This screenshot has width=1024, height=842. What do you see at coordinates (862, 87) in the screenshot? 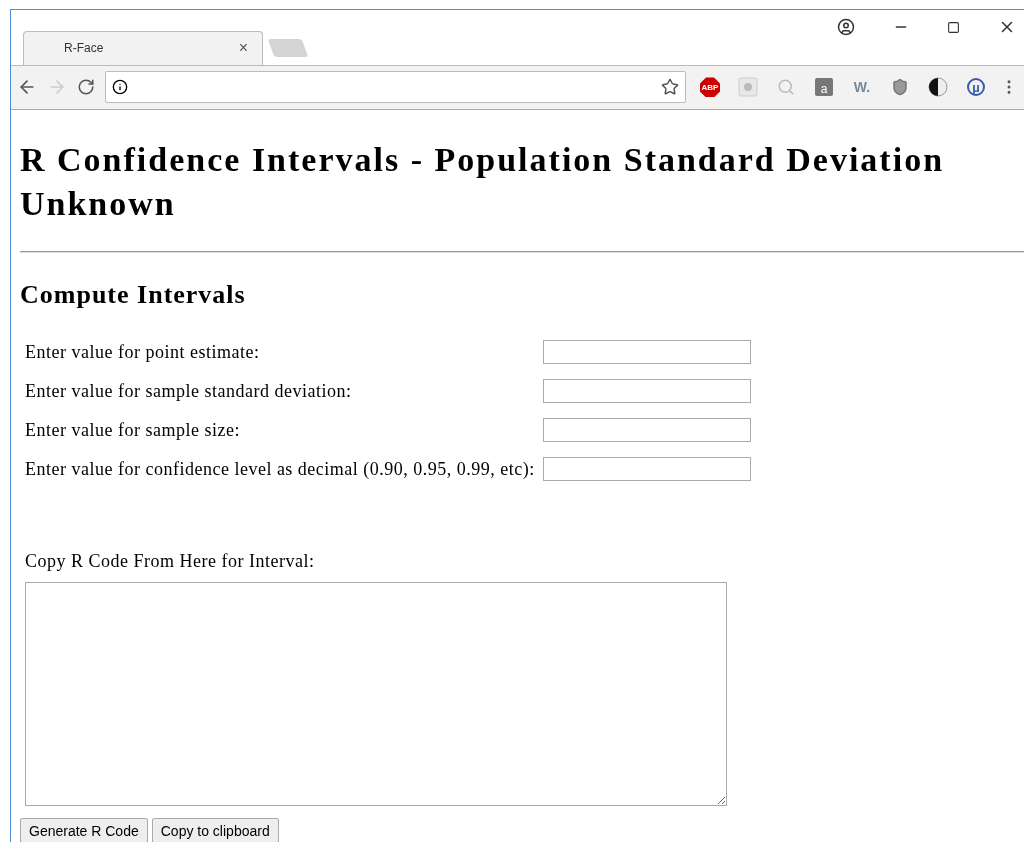
I see `w-logo: W.` at bounding box center [862, 87].